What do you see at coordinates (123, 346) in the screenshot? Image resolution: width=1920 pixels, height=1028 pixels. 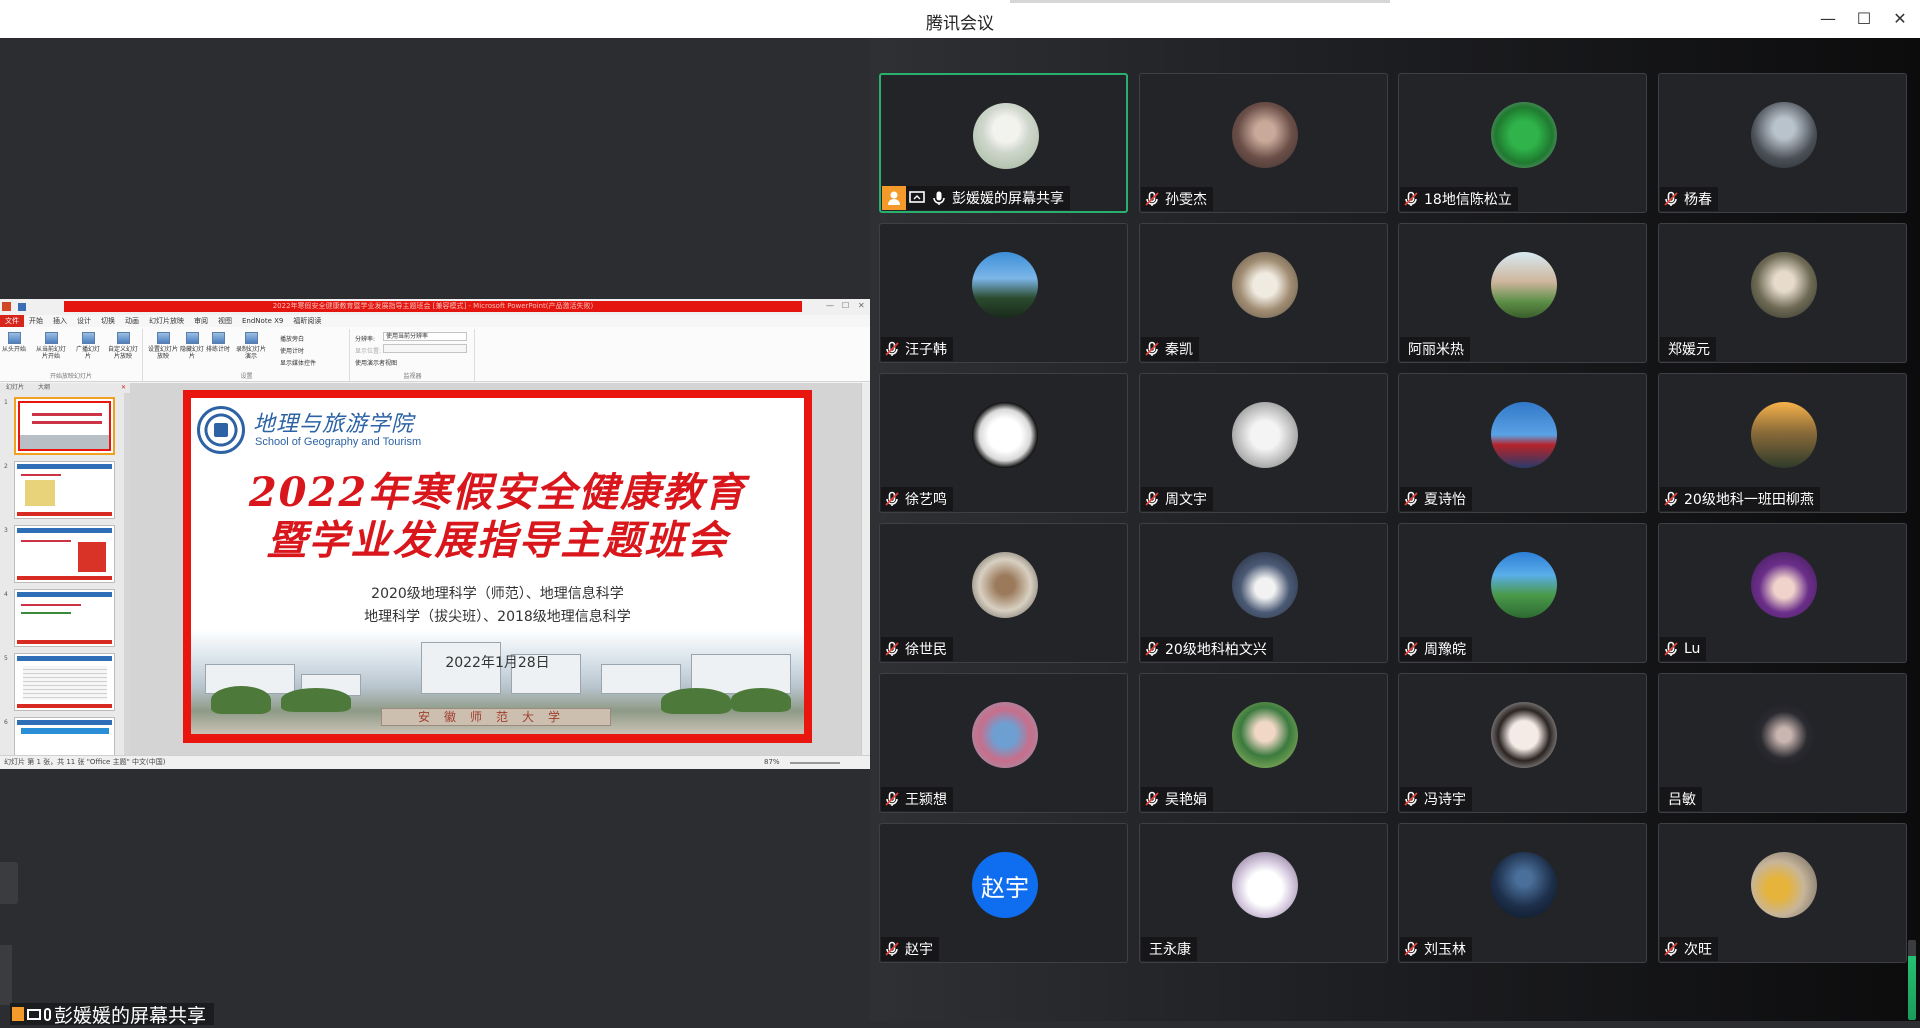 I see `ribbon-btn-custom-show: 自定义幻灯片放映` at bounding box center [123, 346].